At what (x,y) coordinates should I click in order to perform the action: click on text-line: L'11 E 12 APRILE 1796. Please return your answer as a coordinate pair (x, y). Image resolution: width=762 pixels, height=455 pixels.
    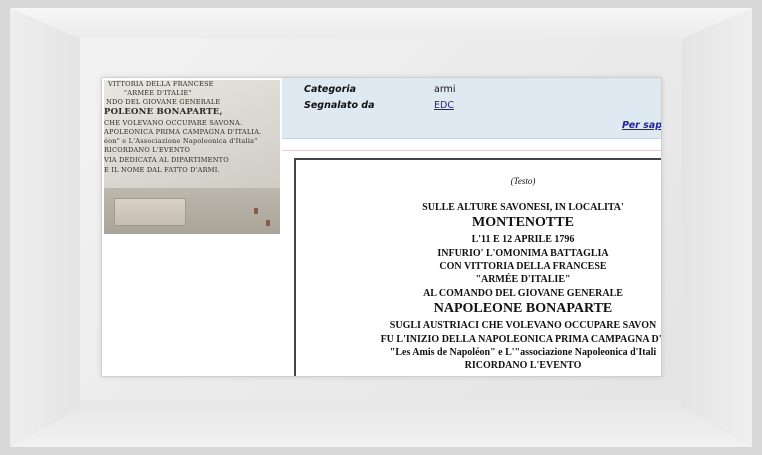
    Looking at the image, I should click on (523, 239).